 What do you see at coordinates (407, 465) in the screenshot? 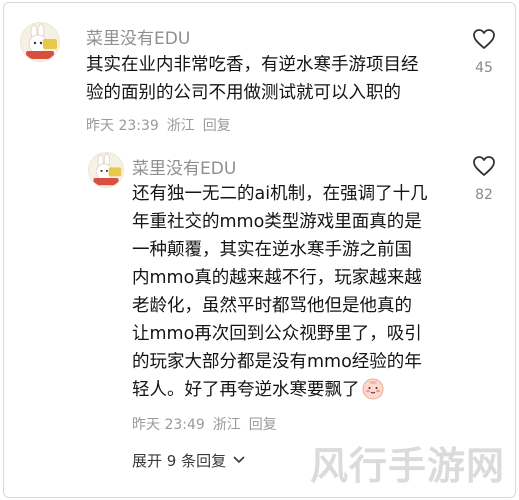
I see `watermark-text: 风行手游网` at bounding box center [407, 465].